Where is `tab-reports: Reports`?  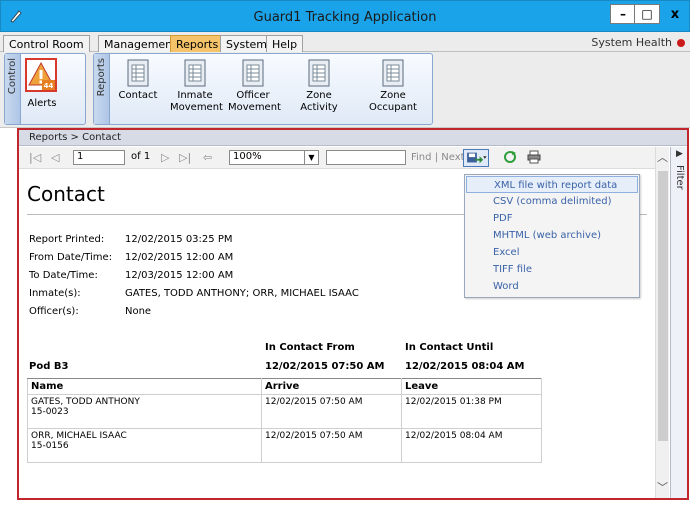
tab-reports: Reports is located at coordinates (197, 43).